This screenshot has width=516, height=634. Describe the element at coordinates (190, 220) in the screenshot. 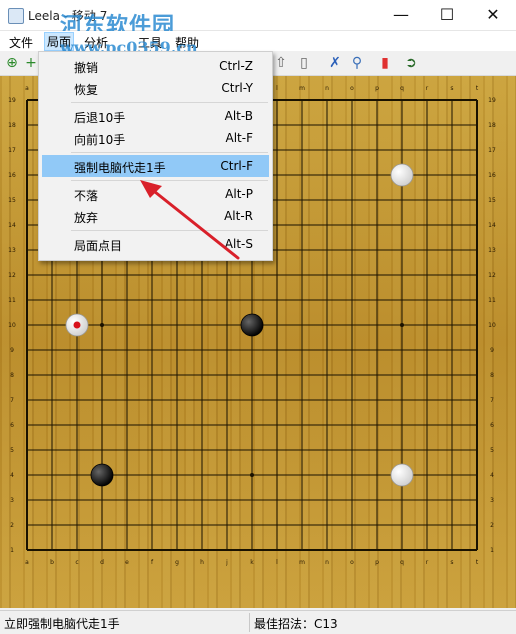

I see `annotation-arrow` at that location.